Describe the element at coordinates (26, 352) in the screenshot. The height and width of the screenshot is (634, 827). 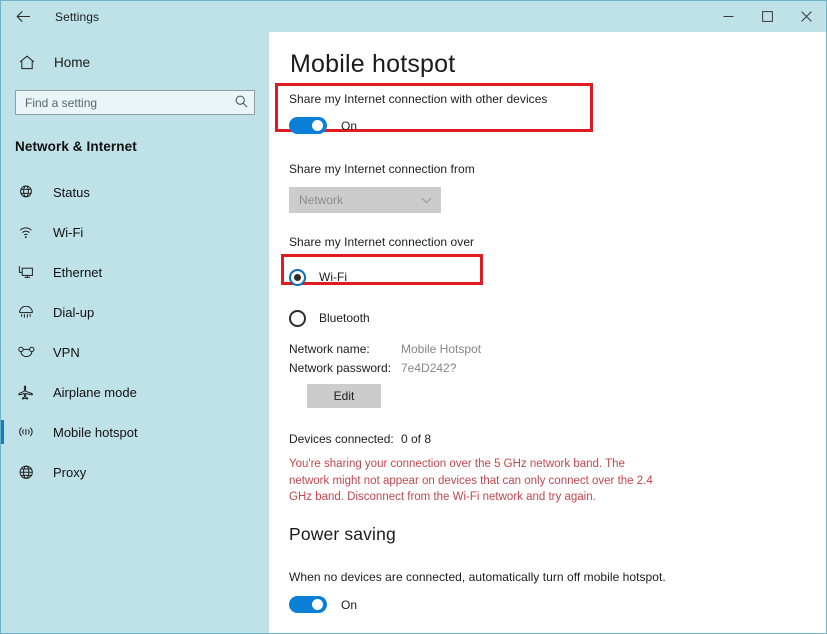
I see `vpn-icon` at that location.